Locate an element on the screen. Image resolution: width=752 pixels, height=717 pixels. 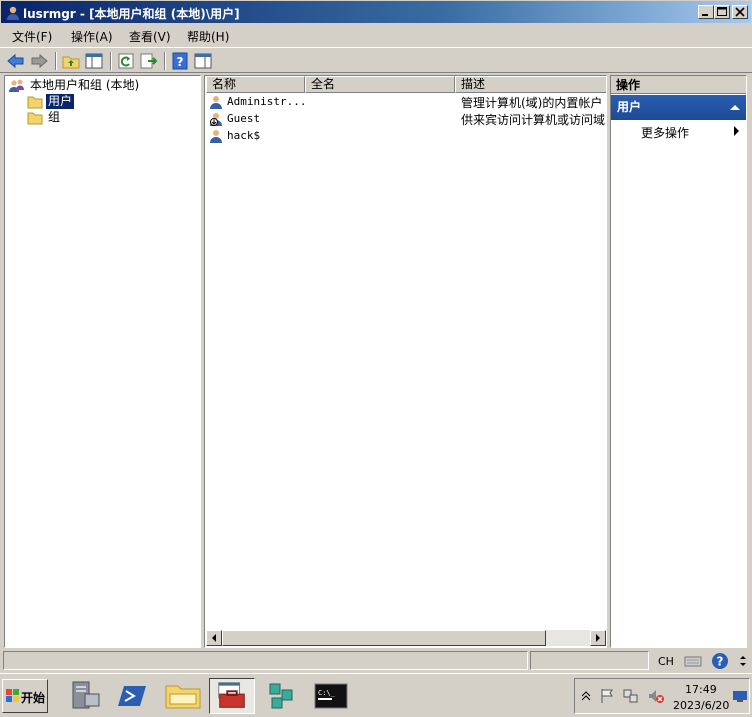
toolbox-icon is located at coordinates (231, 695).